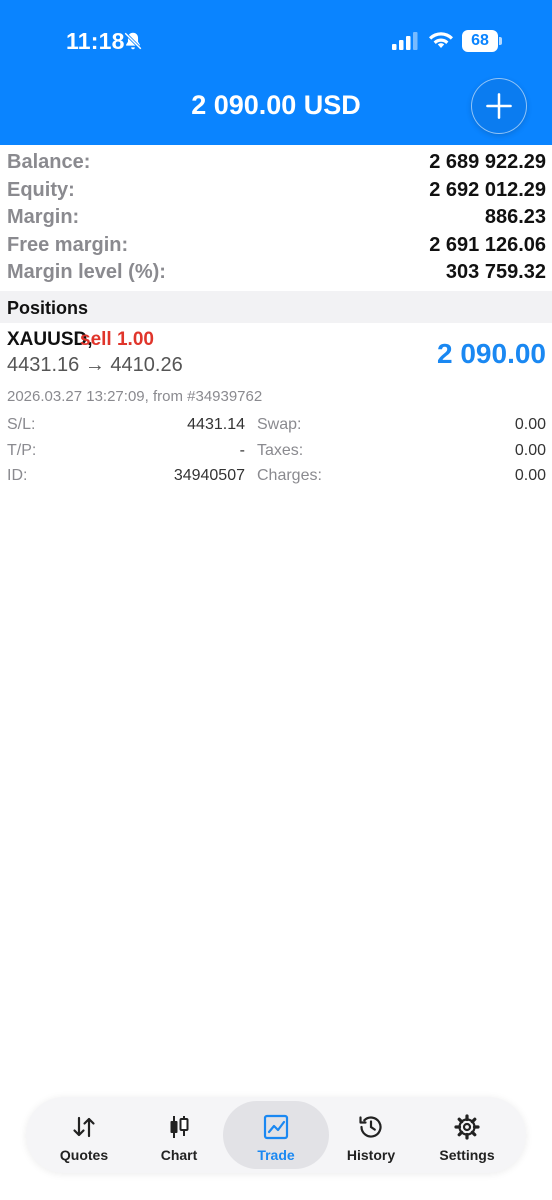  I want to click on gear-icon, so click(467, 1127).